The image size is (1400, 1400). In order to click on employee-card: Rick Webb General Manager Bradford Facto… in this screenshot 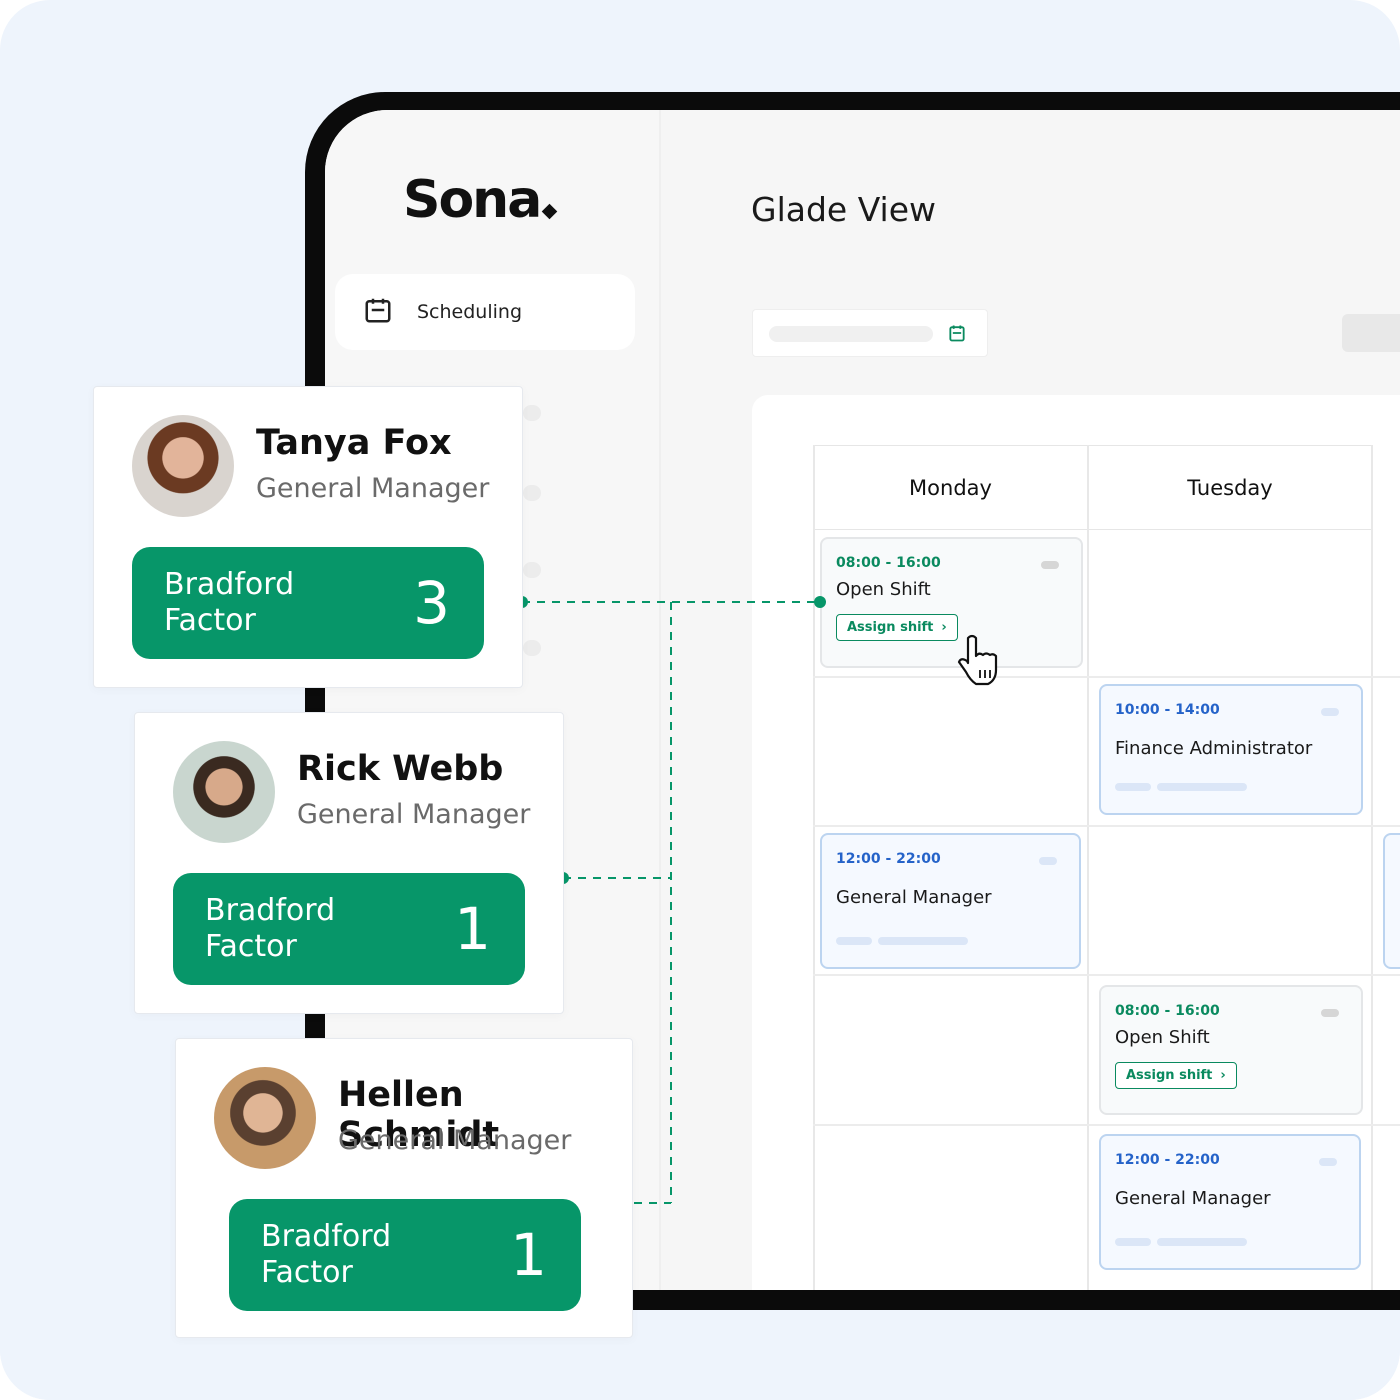, I will do `click(349, 863)`.